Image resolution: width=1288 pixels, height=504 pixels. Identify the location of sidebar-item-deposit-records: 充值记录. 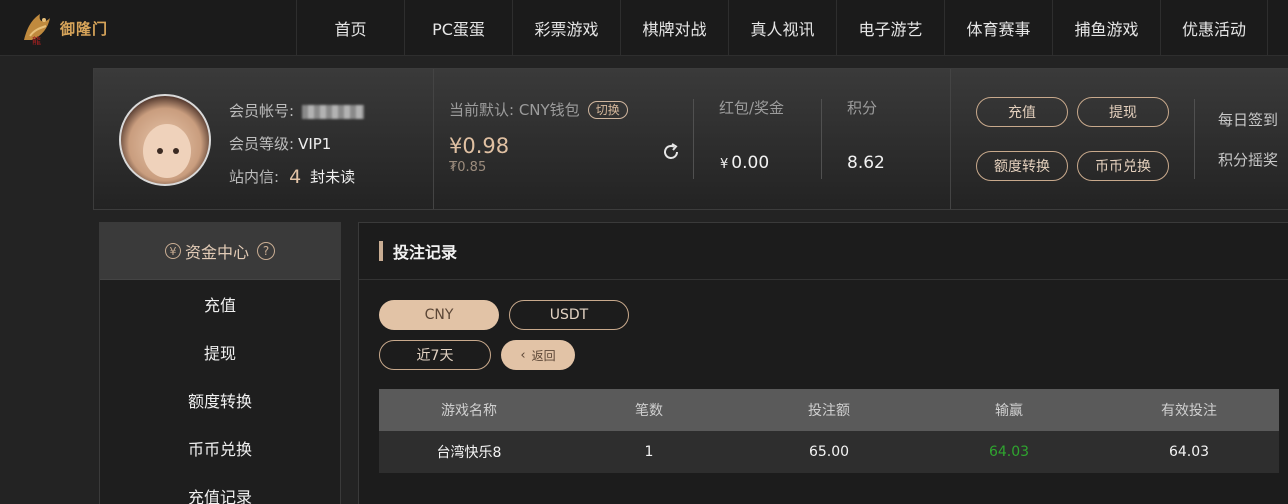
(220, 488).